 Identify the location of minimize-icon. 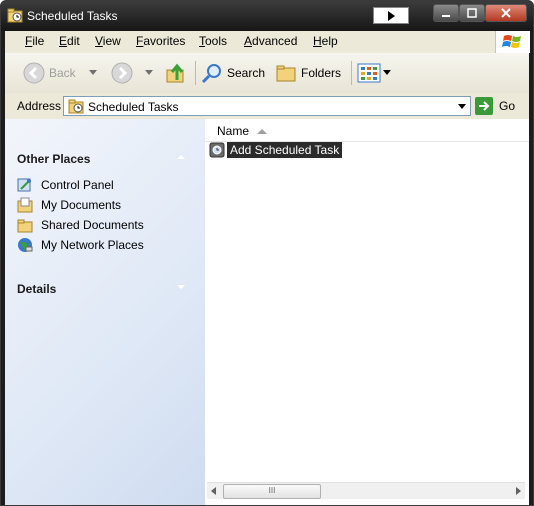
(446, 16).